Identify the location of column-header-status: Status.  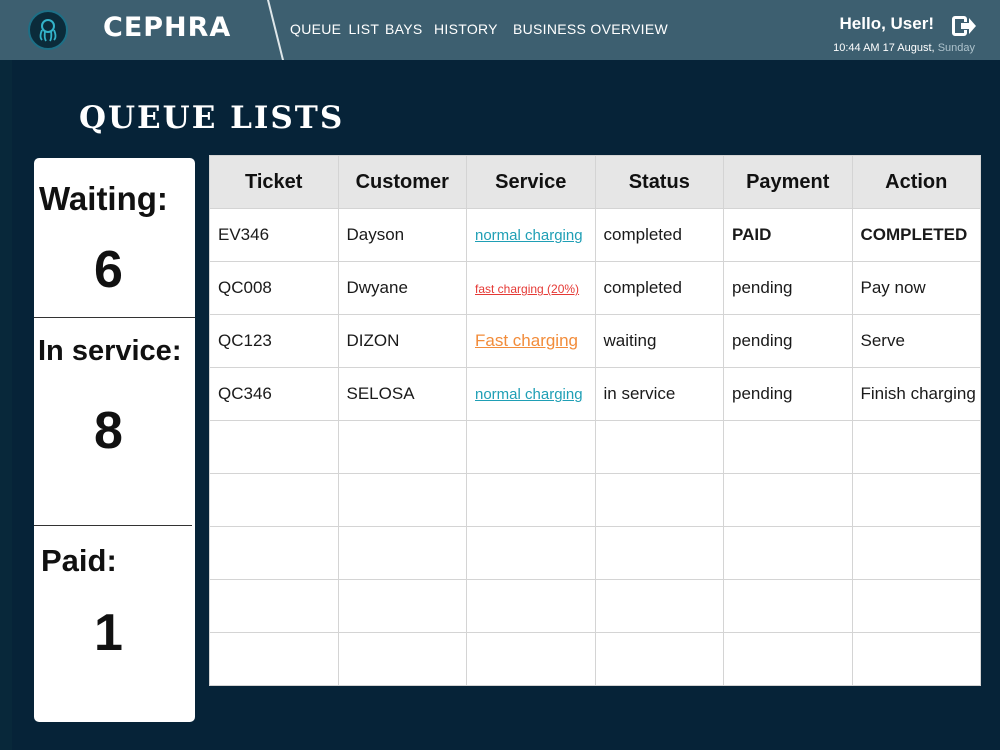
(659, 182).